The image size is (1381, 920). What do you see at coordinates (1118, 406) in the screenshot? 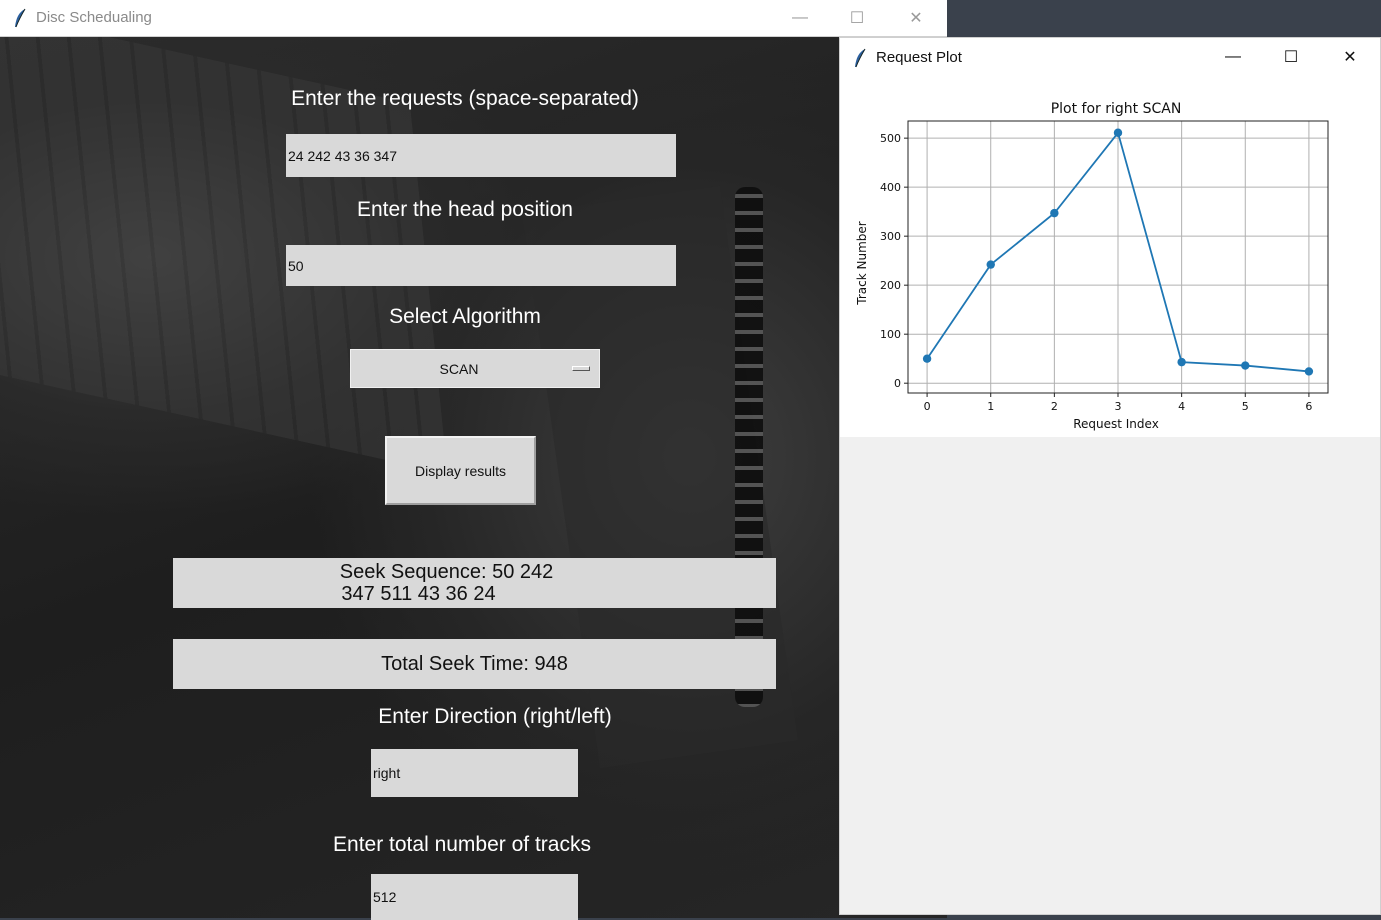
I see `x-tick-label: 3` at bounding box center [1118, 406].